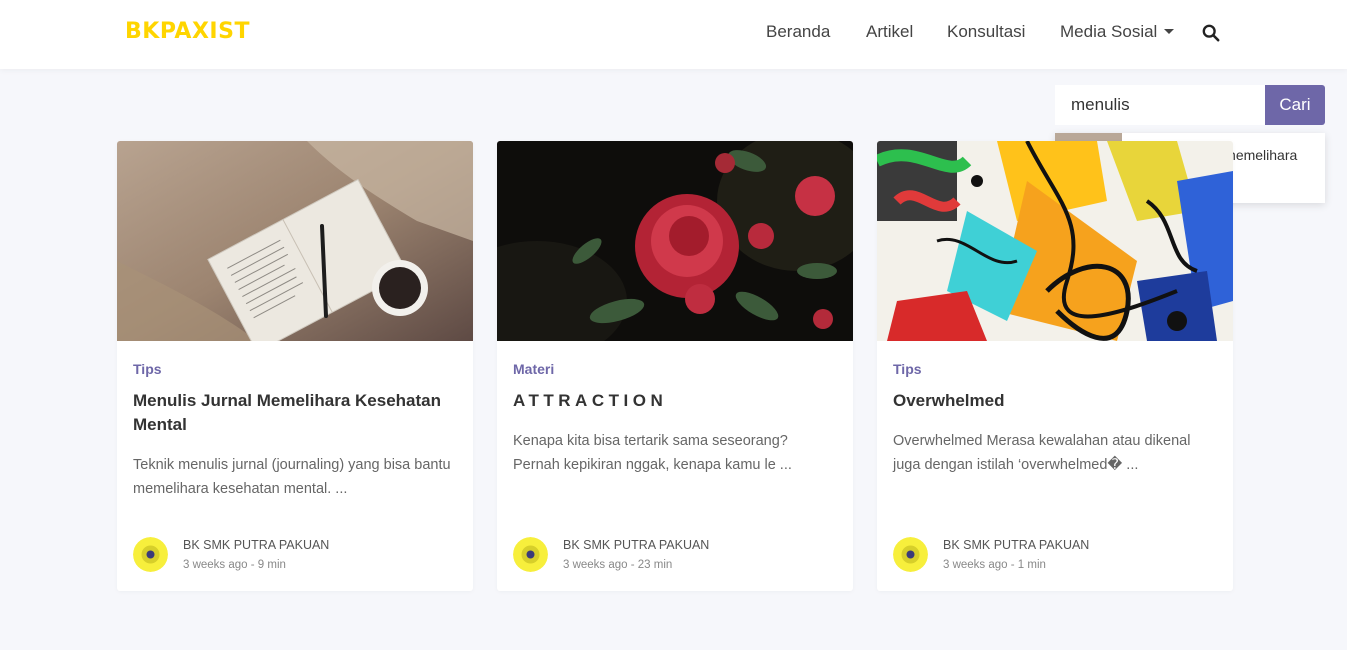 The height and width of the screenshot is (650, 1347). Describe the element at coordinates (994, 565) in the screenshot. I see `article-meta: 3 weeks ago - 1 min` at that location.